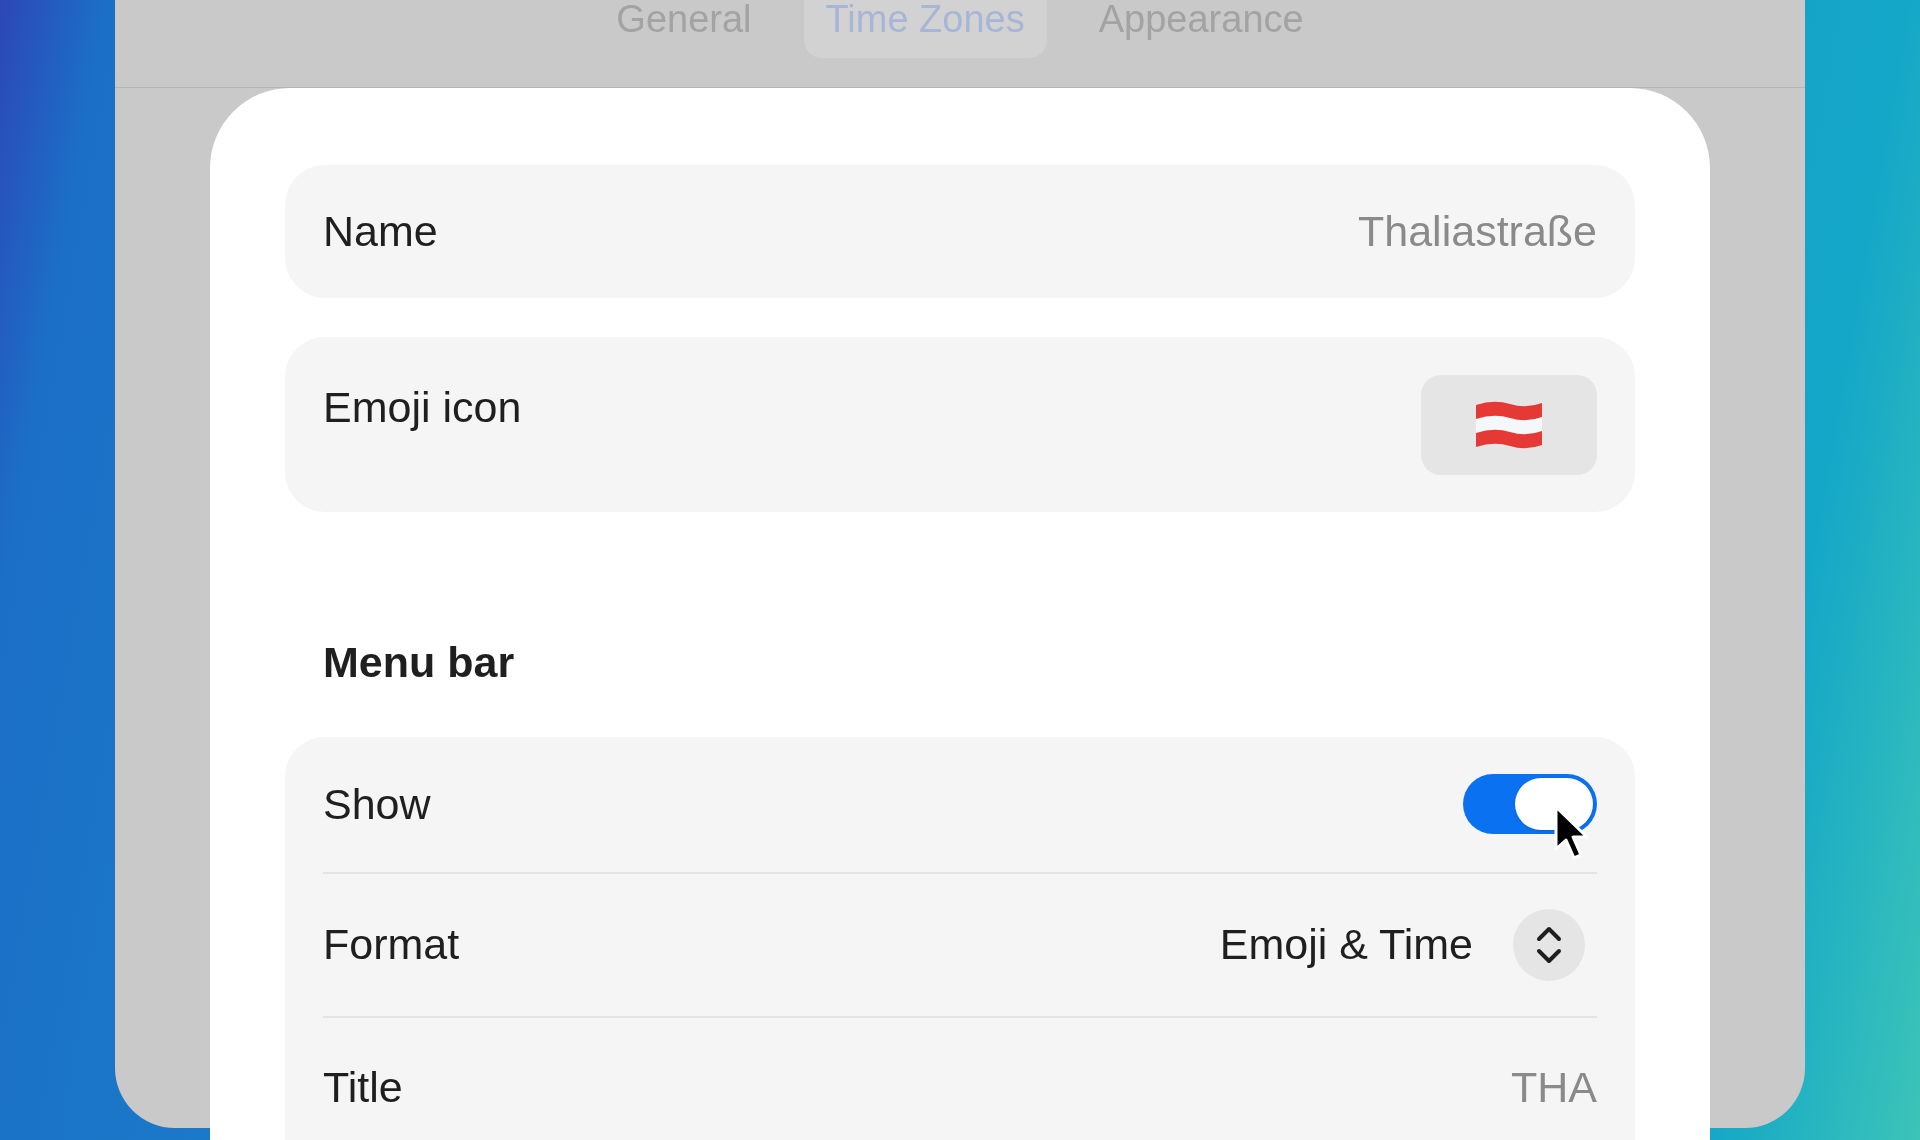 This screenshot has height=1140, width=1920. I want to click on flag-icon, so click(1509, 425).